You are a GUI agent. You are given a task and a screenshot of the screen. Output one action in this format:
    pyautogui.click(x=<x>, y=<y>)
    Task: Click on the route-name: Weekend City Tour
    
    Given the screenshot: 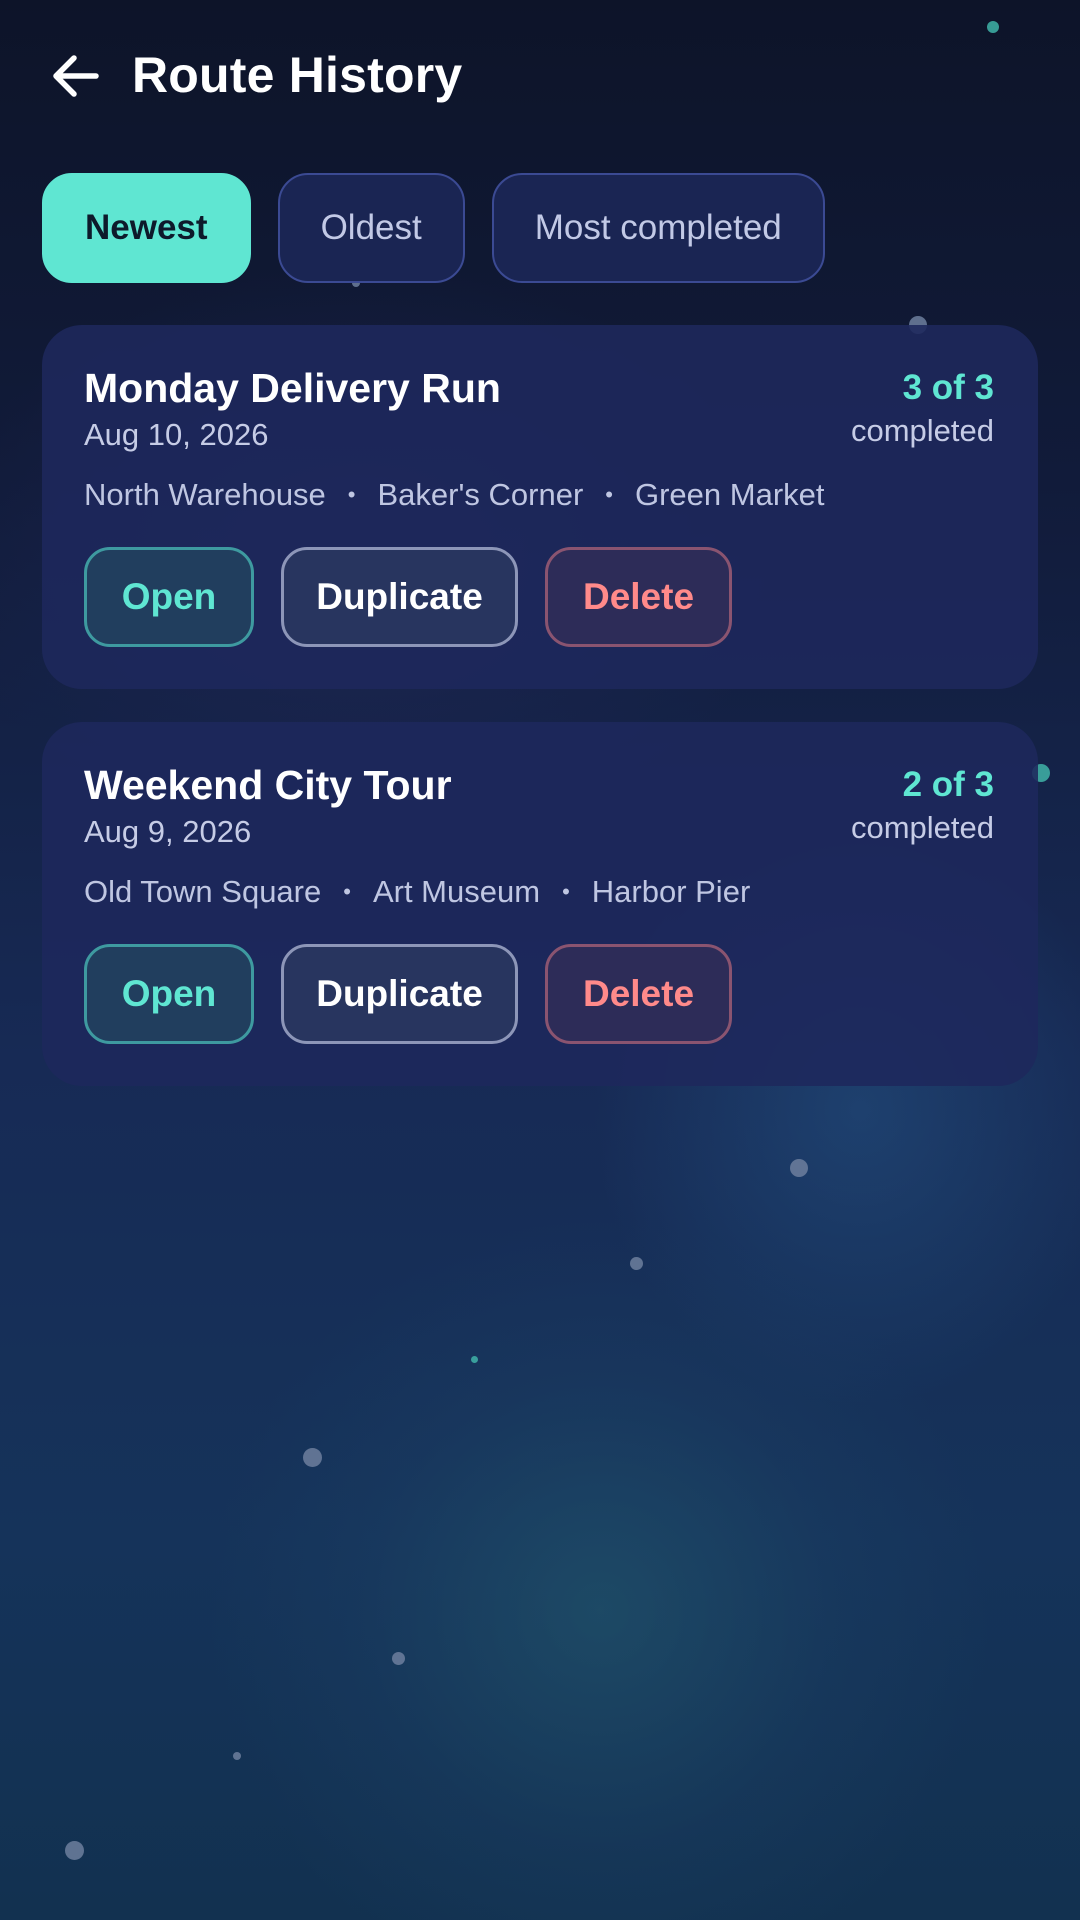 What is the action you would take?
    pyautogui.click(x=268, y=785)
    